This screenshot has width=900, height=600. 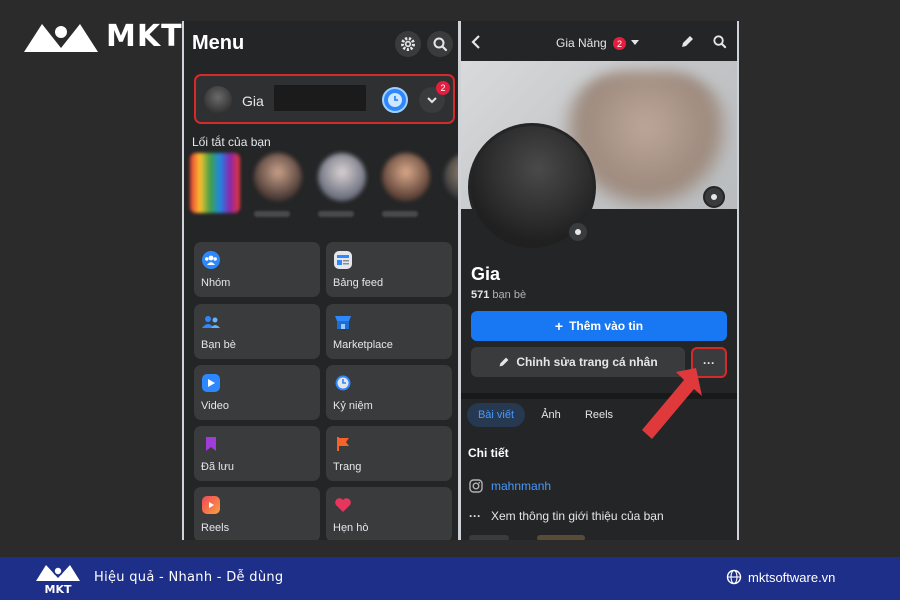 I want to click on mkt-logo-icon, so click(x=61, y=37).